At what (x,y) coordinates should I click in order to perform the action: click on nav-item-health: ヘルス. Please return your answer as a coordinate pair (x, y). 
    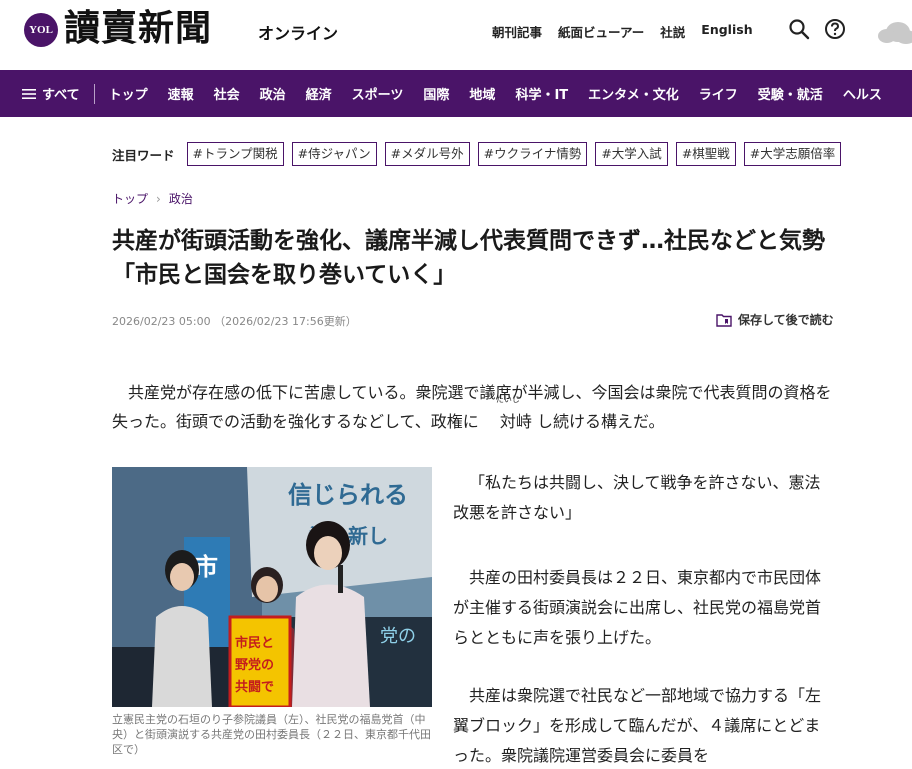
    Looking at the image, I should click on (862, 93).